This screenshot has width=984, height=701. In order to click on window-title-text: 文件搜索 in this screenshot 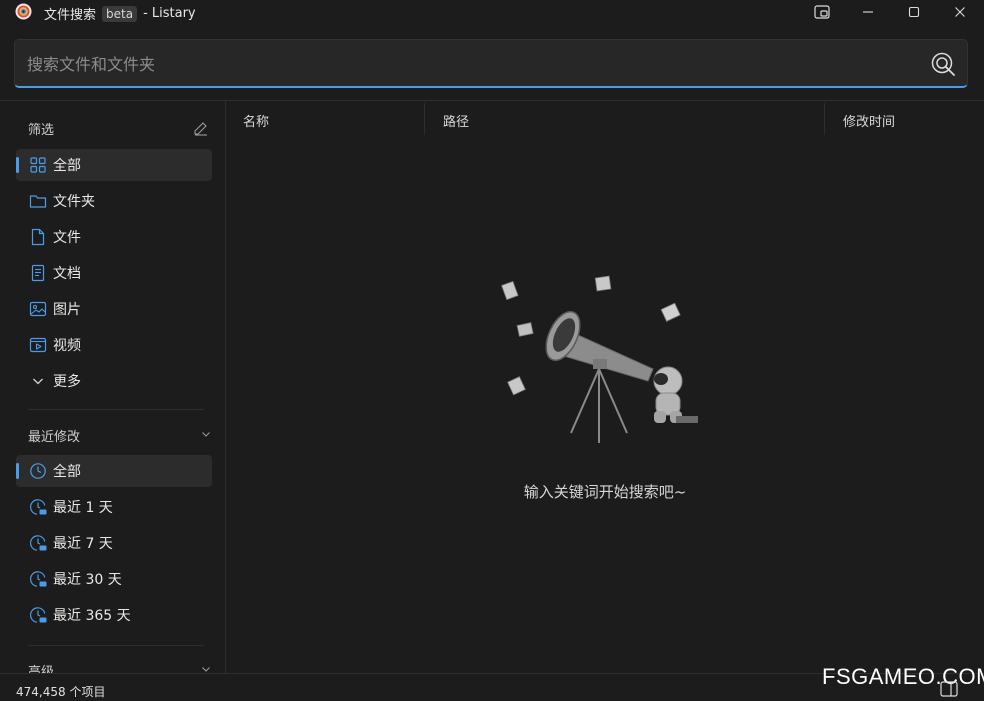, I will do `click(70, 15)`.